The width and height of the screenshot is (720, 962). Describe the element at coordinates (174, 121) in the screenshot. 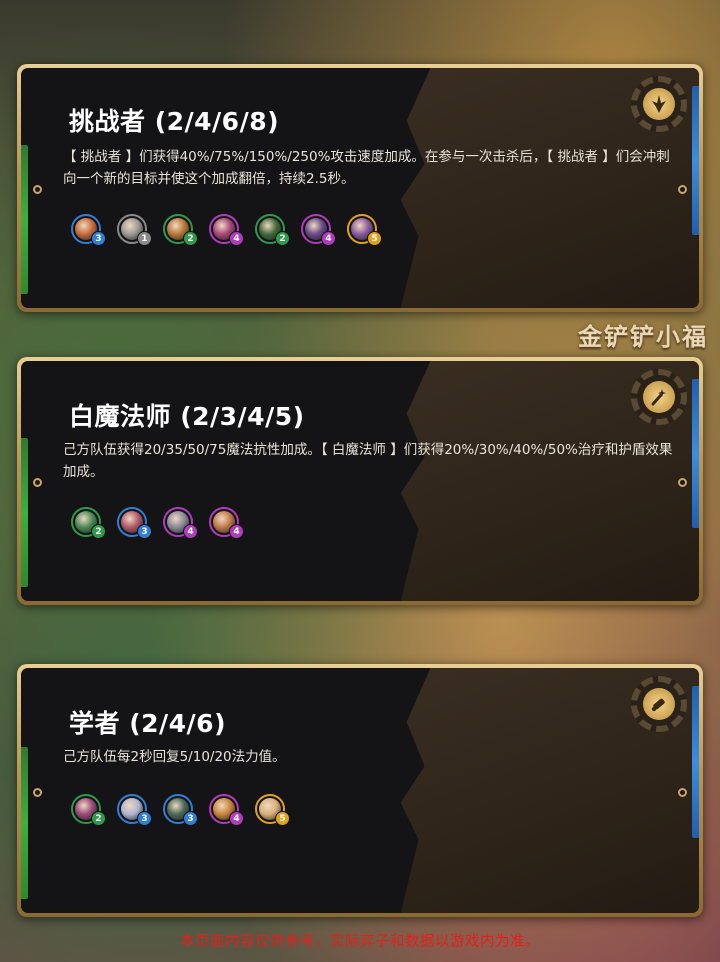

I see `trait-title: 挑战者 (2/4/6/8)` at that location.